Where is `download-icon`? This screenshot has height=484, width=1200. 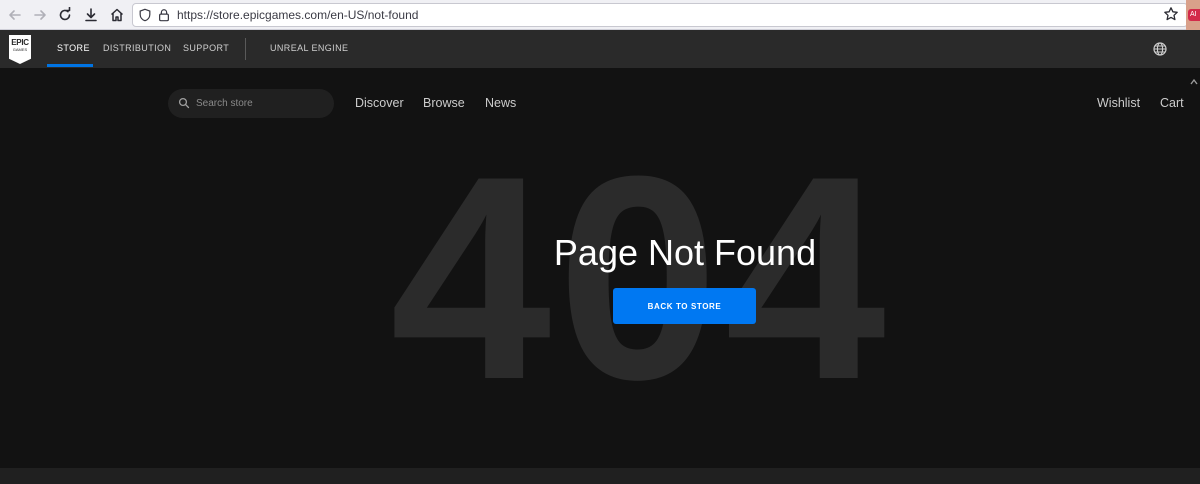
download-icon is located at coordinates (91, 15).